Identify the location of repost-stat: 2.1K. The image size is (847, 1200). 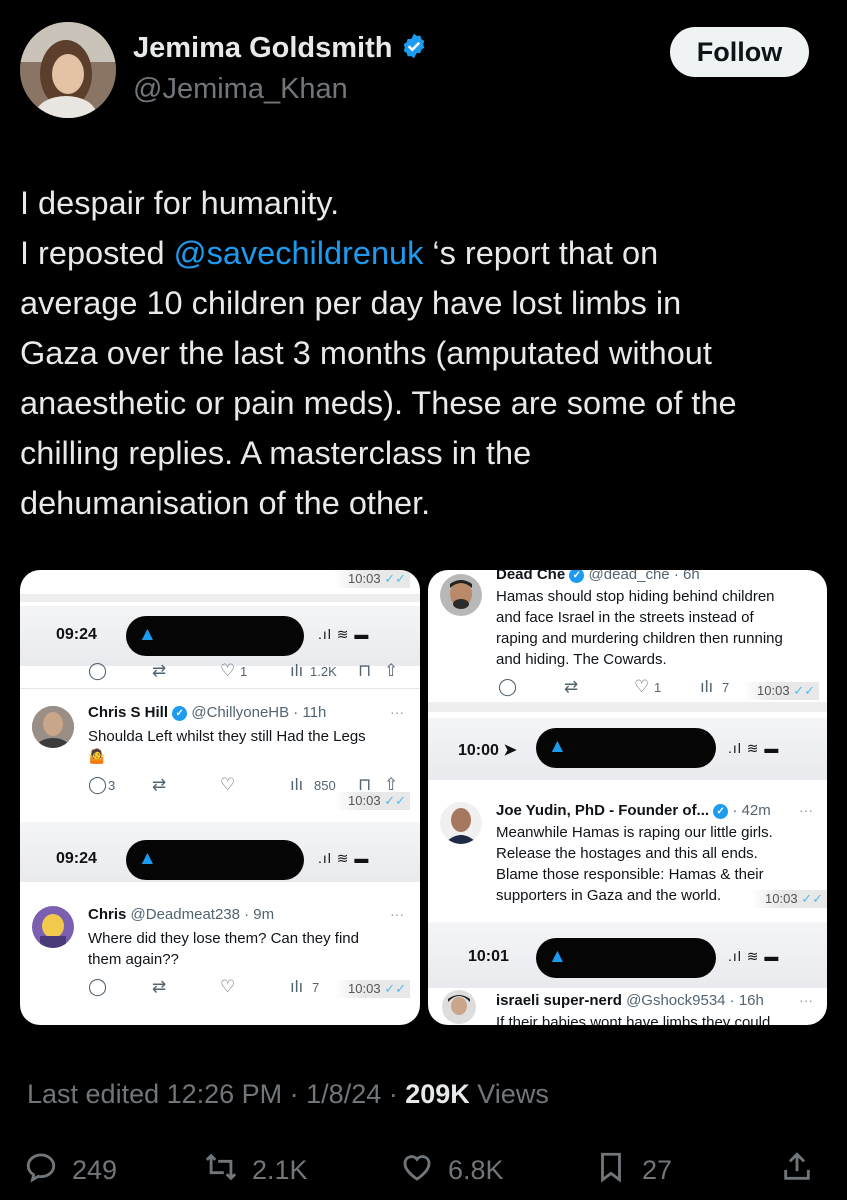
(256, 1170).